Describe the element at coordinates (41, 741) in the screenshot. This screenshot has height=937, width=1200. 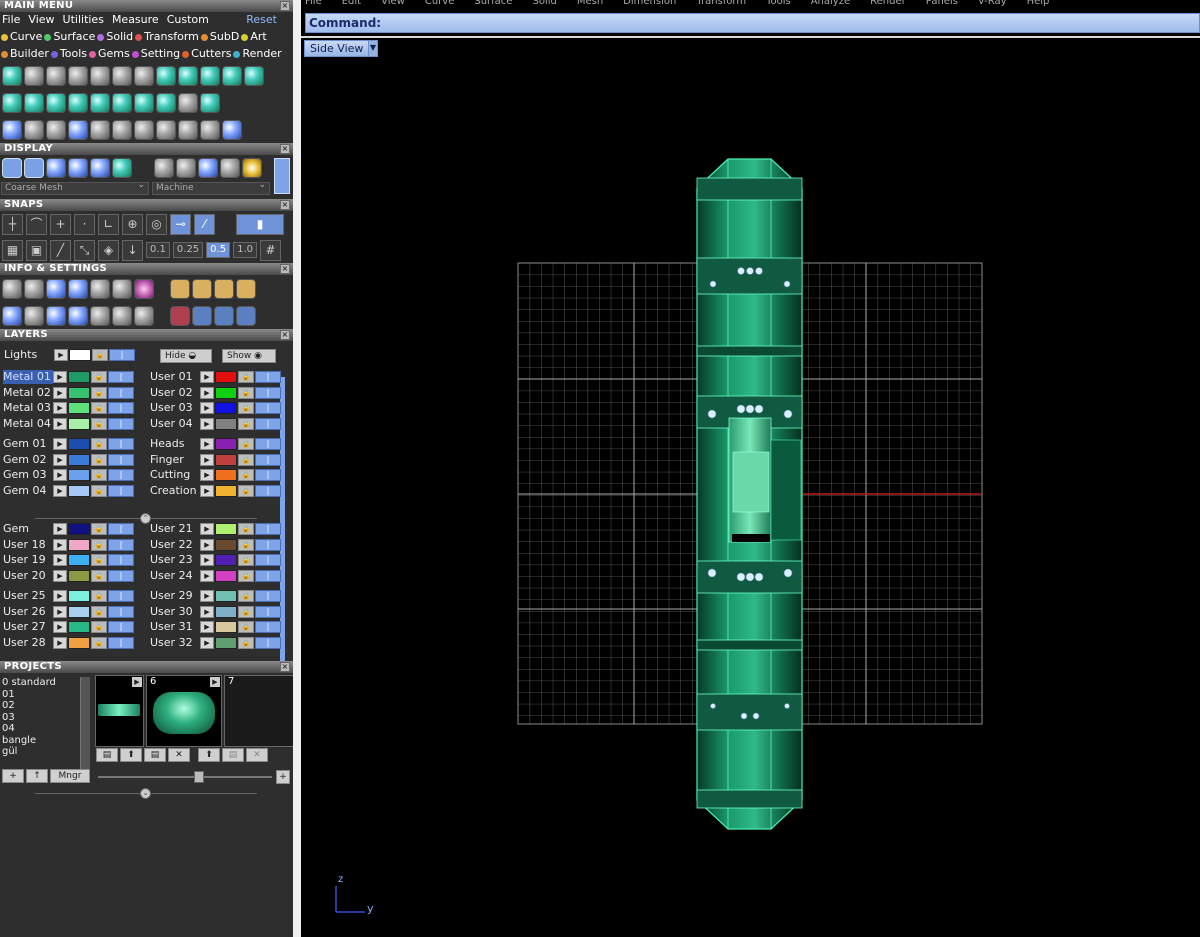
I see `project-list-item: bangle` at that location.